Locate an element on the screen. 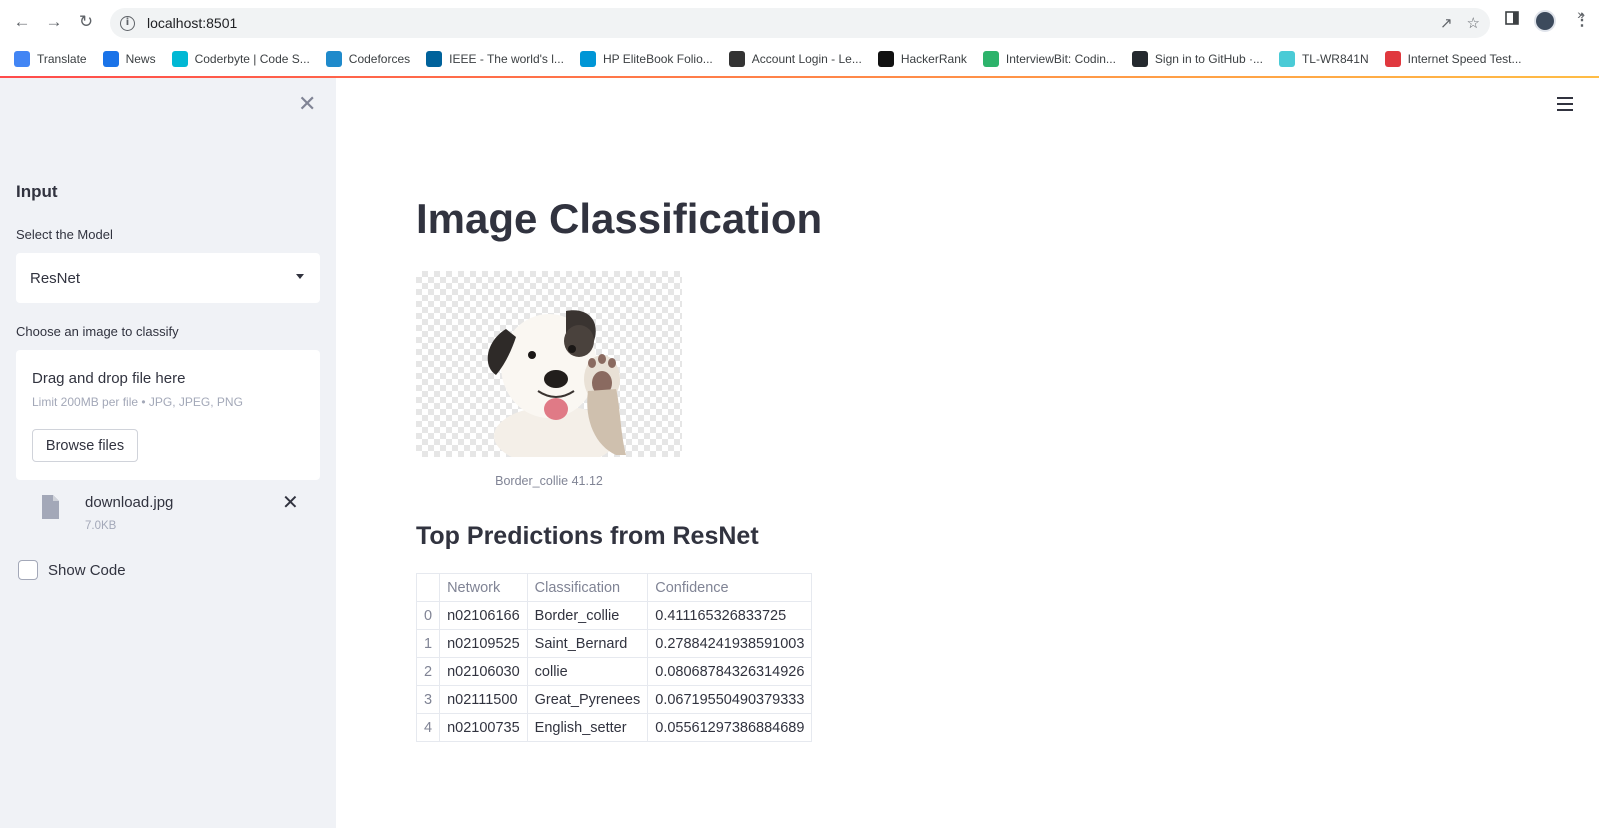 The height and width of the screenshot is (828, 1599). row-index: 2 is located at coordinates (428, 671).